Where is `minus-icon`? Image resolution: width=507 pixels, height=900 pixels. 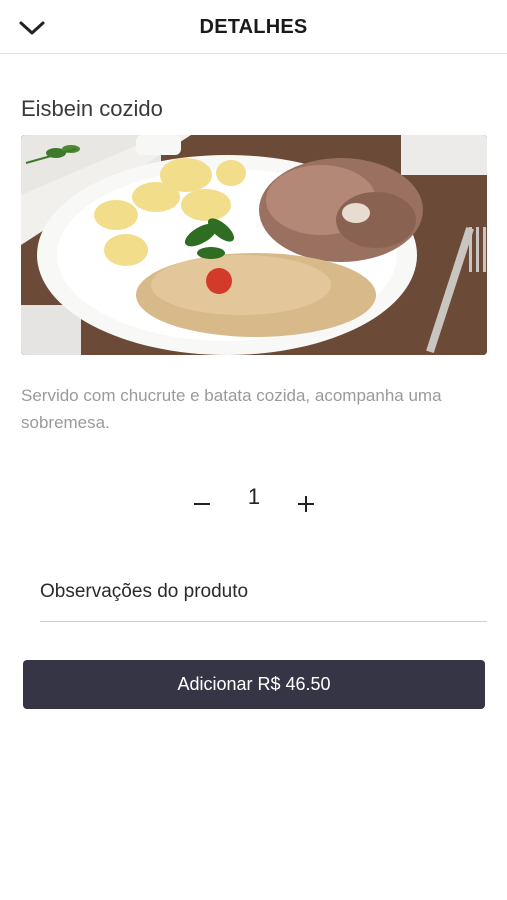
minus-icon is located at coordinates (202, 504).